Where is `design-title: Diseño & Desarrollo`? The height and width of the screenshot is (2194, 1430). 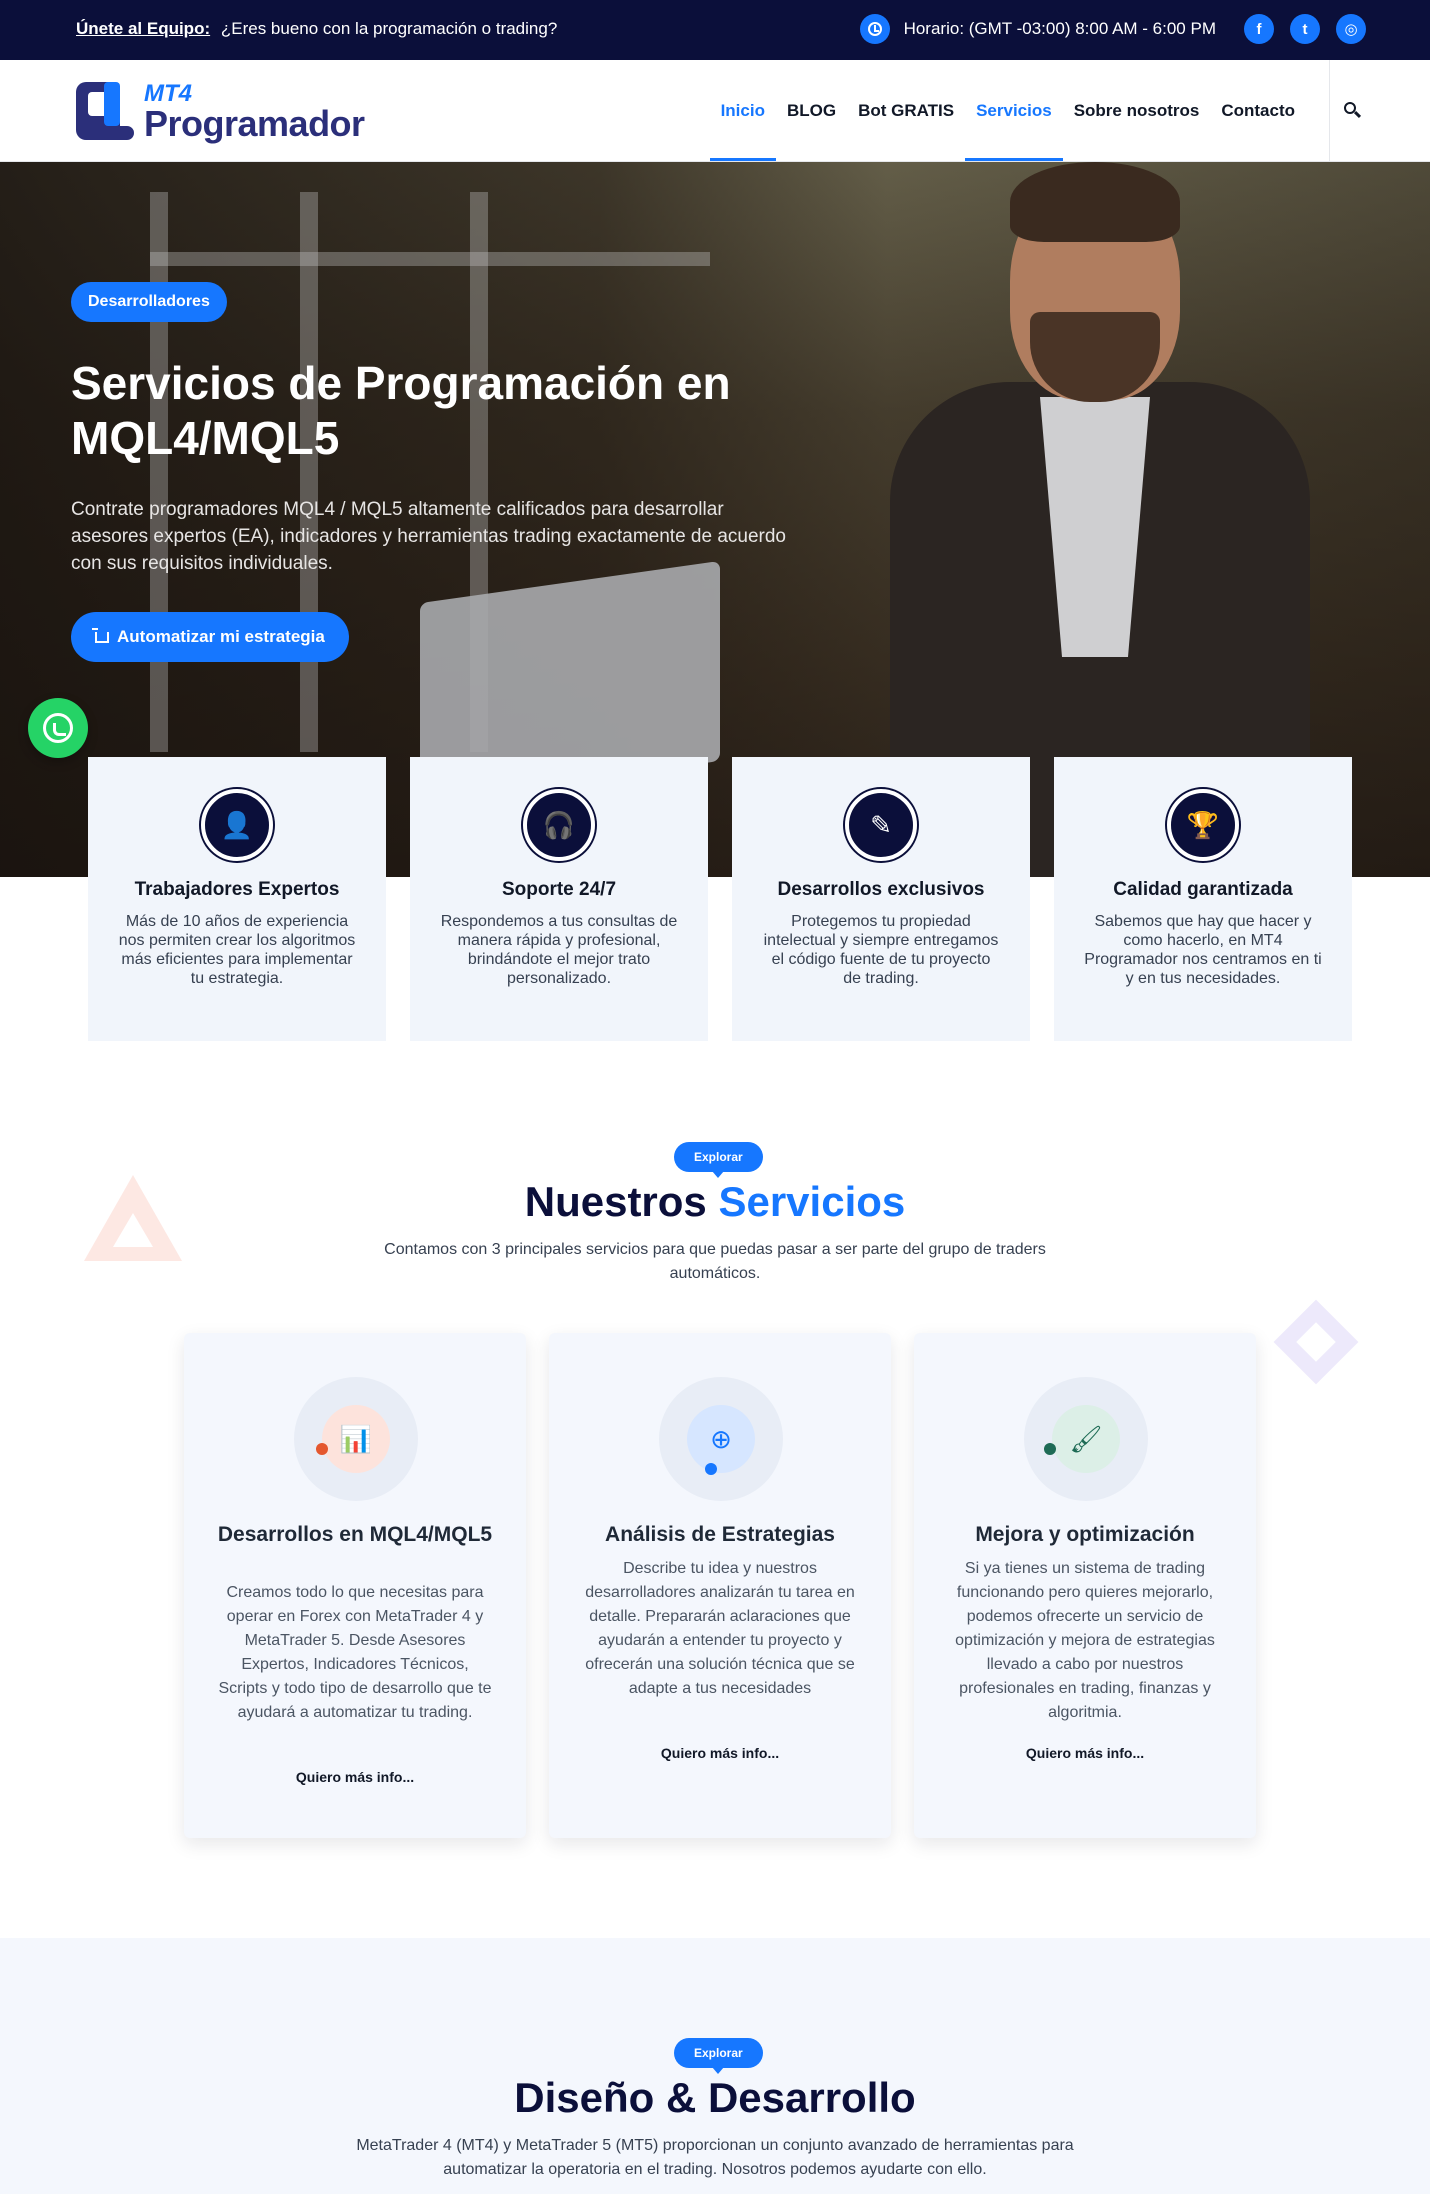
design-title: Diseño & Desarrollo is located at coordinates (715, 2097).